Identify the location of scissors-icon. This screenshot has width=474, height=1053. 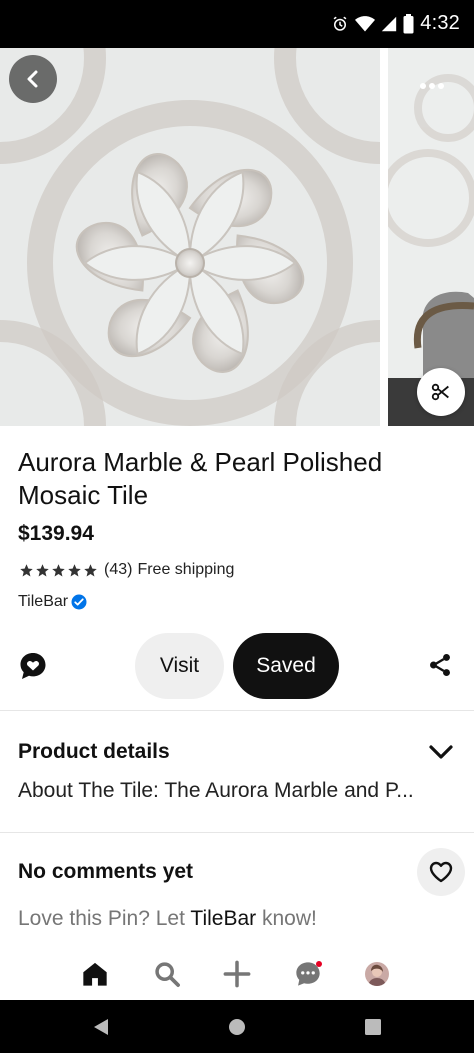
(440, 392).